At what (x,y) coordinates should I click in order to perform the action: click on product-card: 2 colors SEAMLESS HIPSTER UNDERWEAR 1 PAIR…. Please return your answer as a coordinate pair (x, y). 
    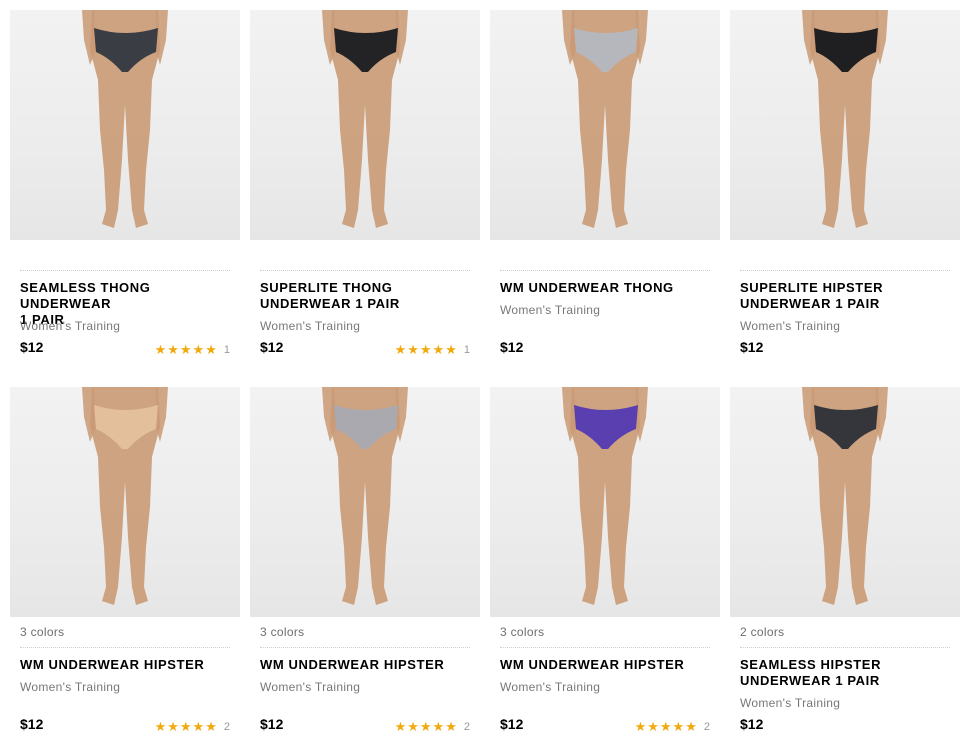
    Looking at the image, I should click on (845, 567).